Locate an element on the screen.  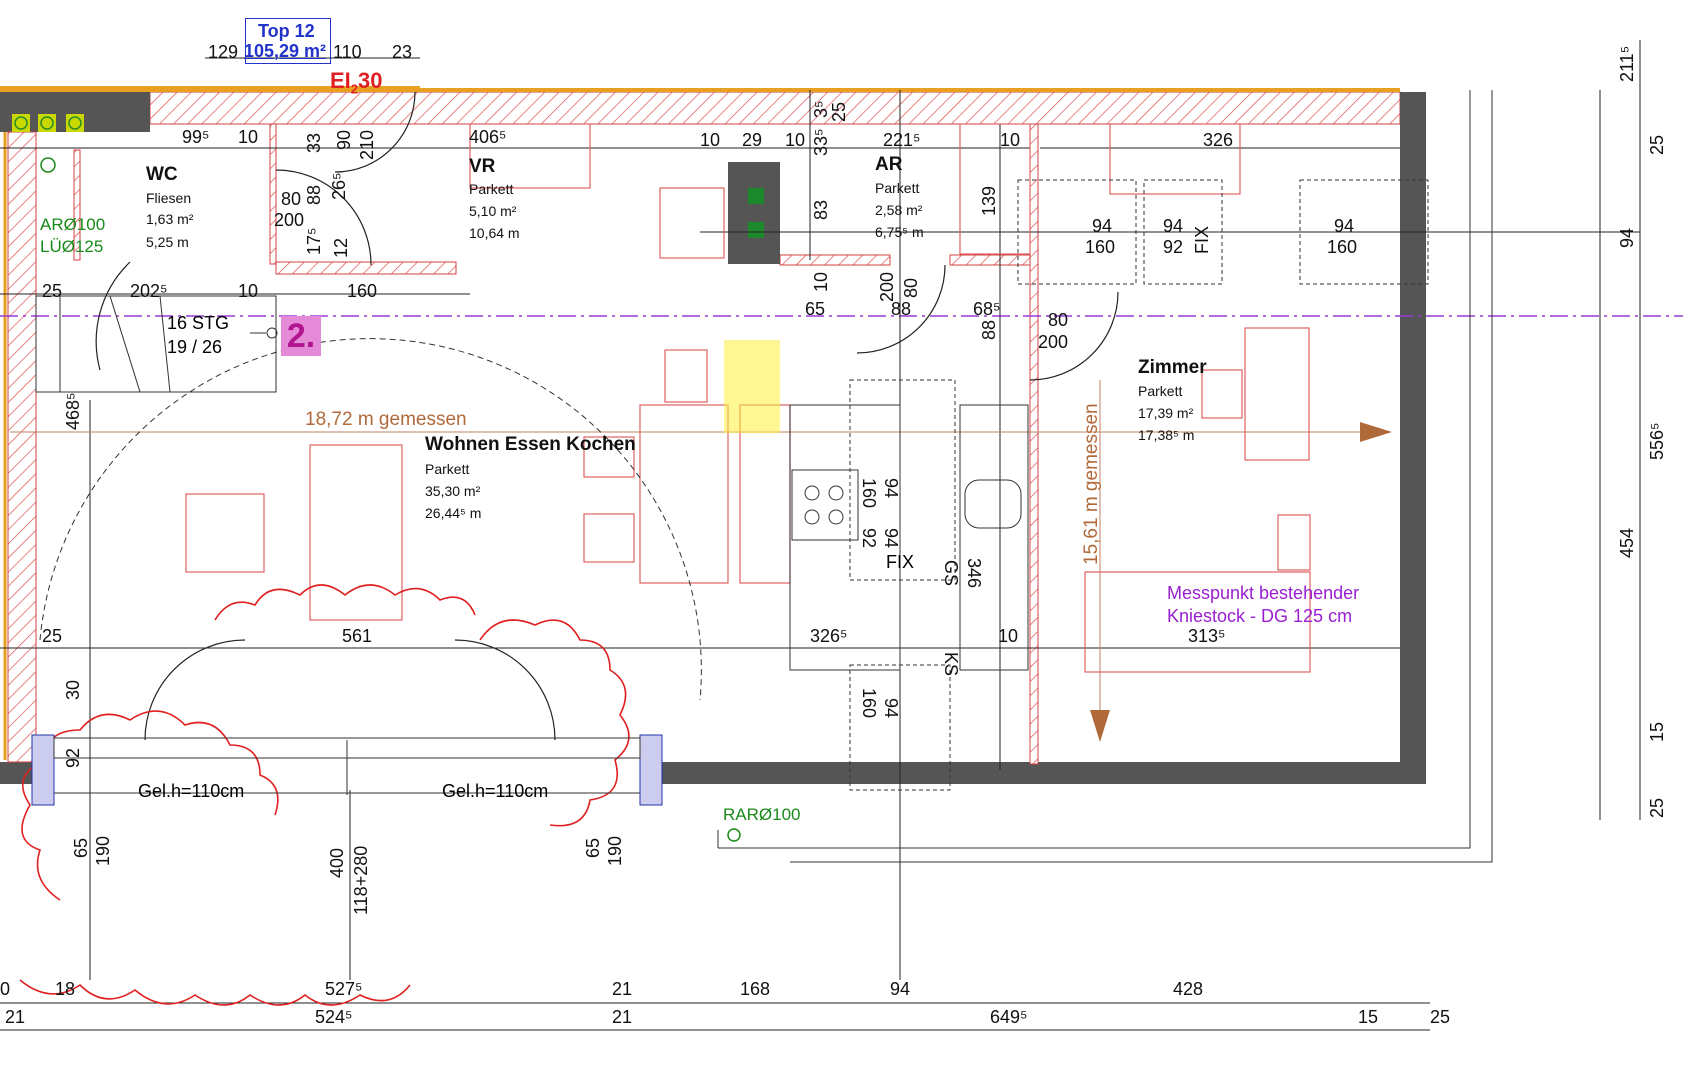
room-ar-name: AR is located at coordinates (889, 164).